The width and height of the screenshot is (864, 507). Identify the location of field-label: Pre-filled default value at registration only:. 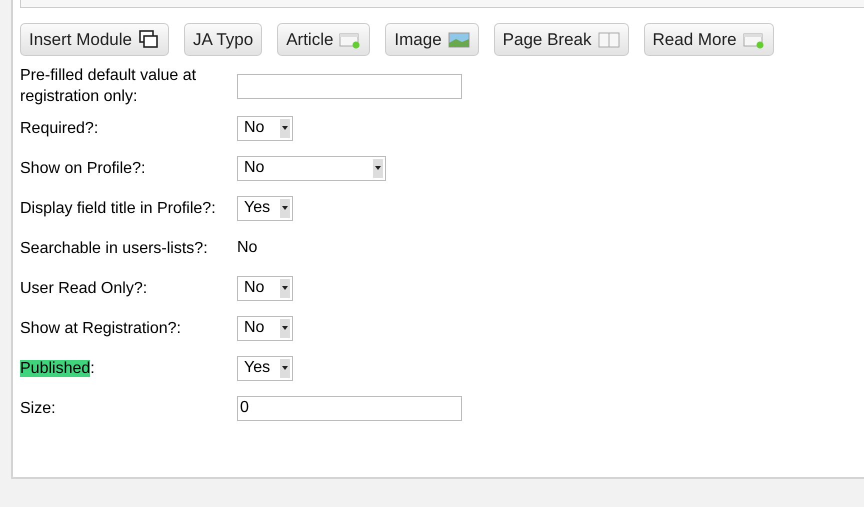
(109, 86).